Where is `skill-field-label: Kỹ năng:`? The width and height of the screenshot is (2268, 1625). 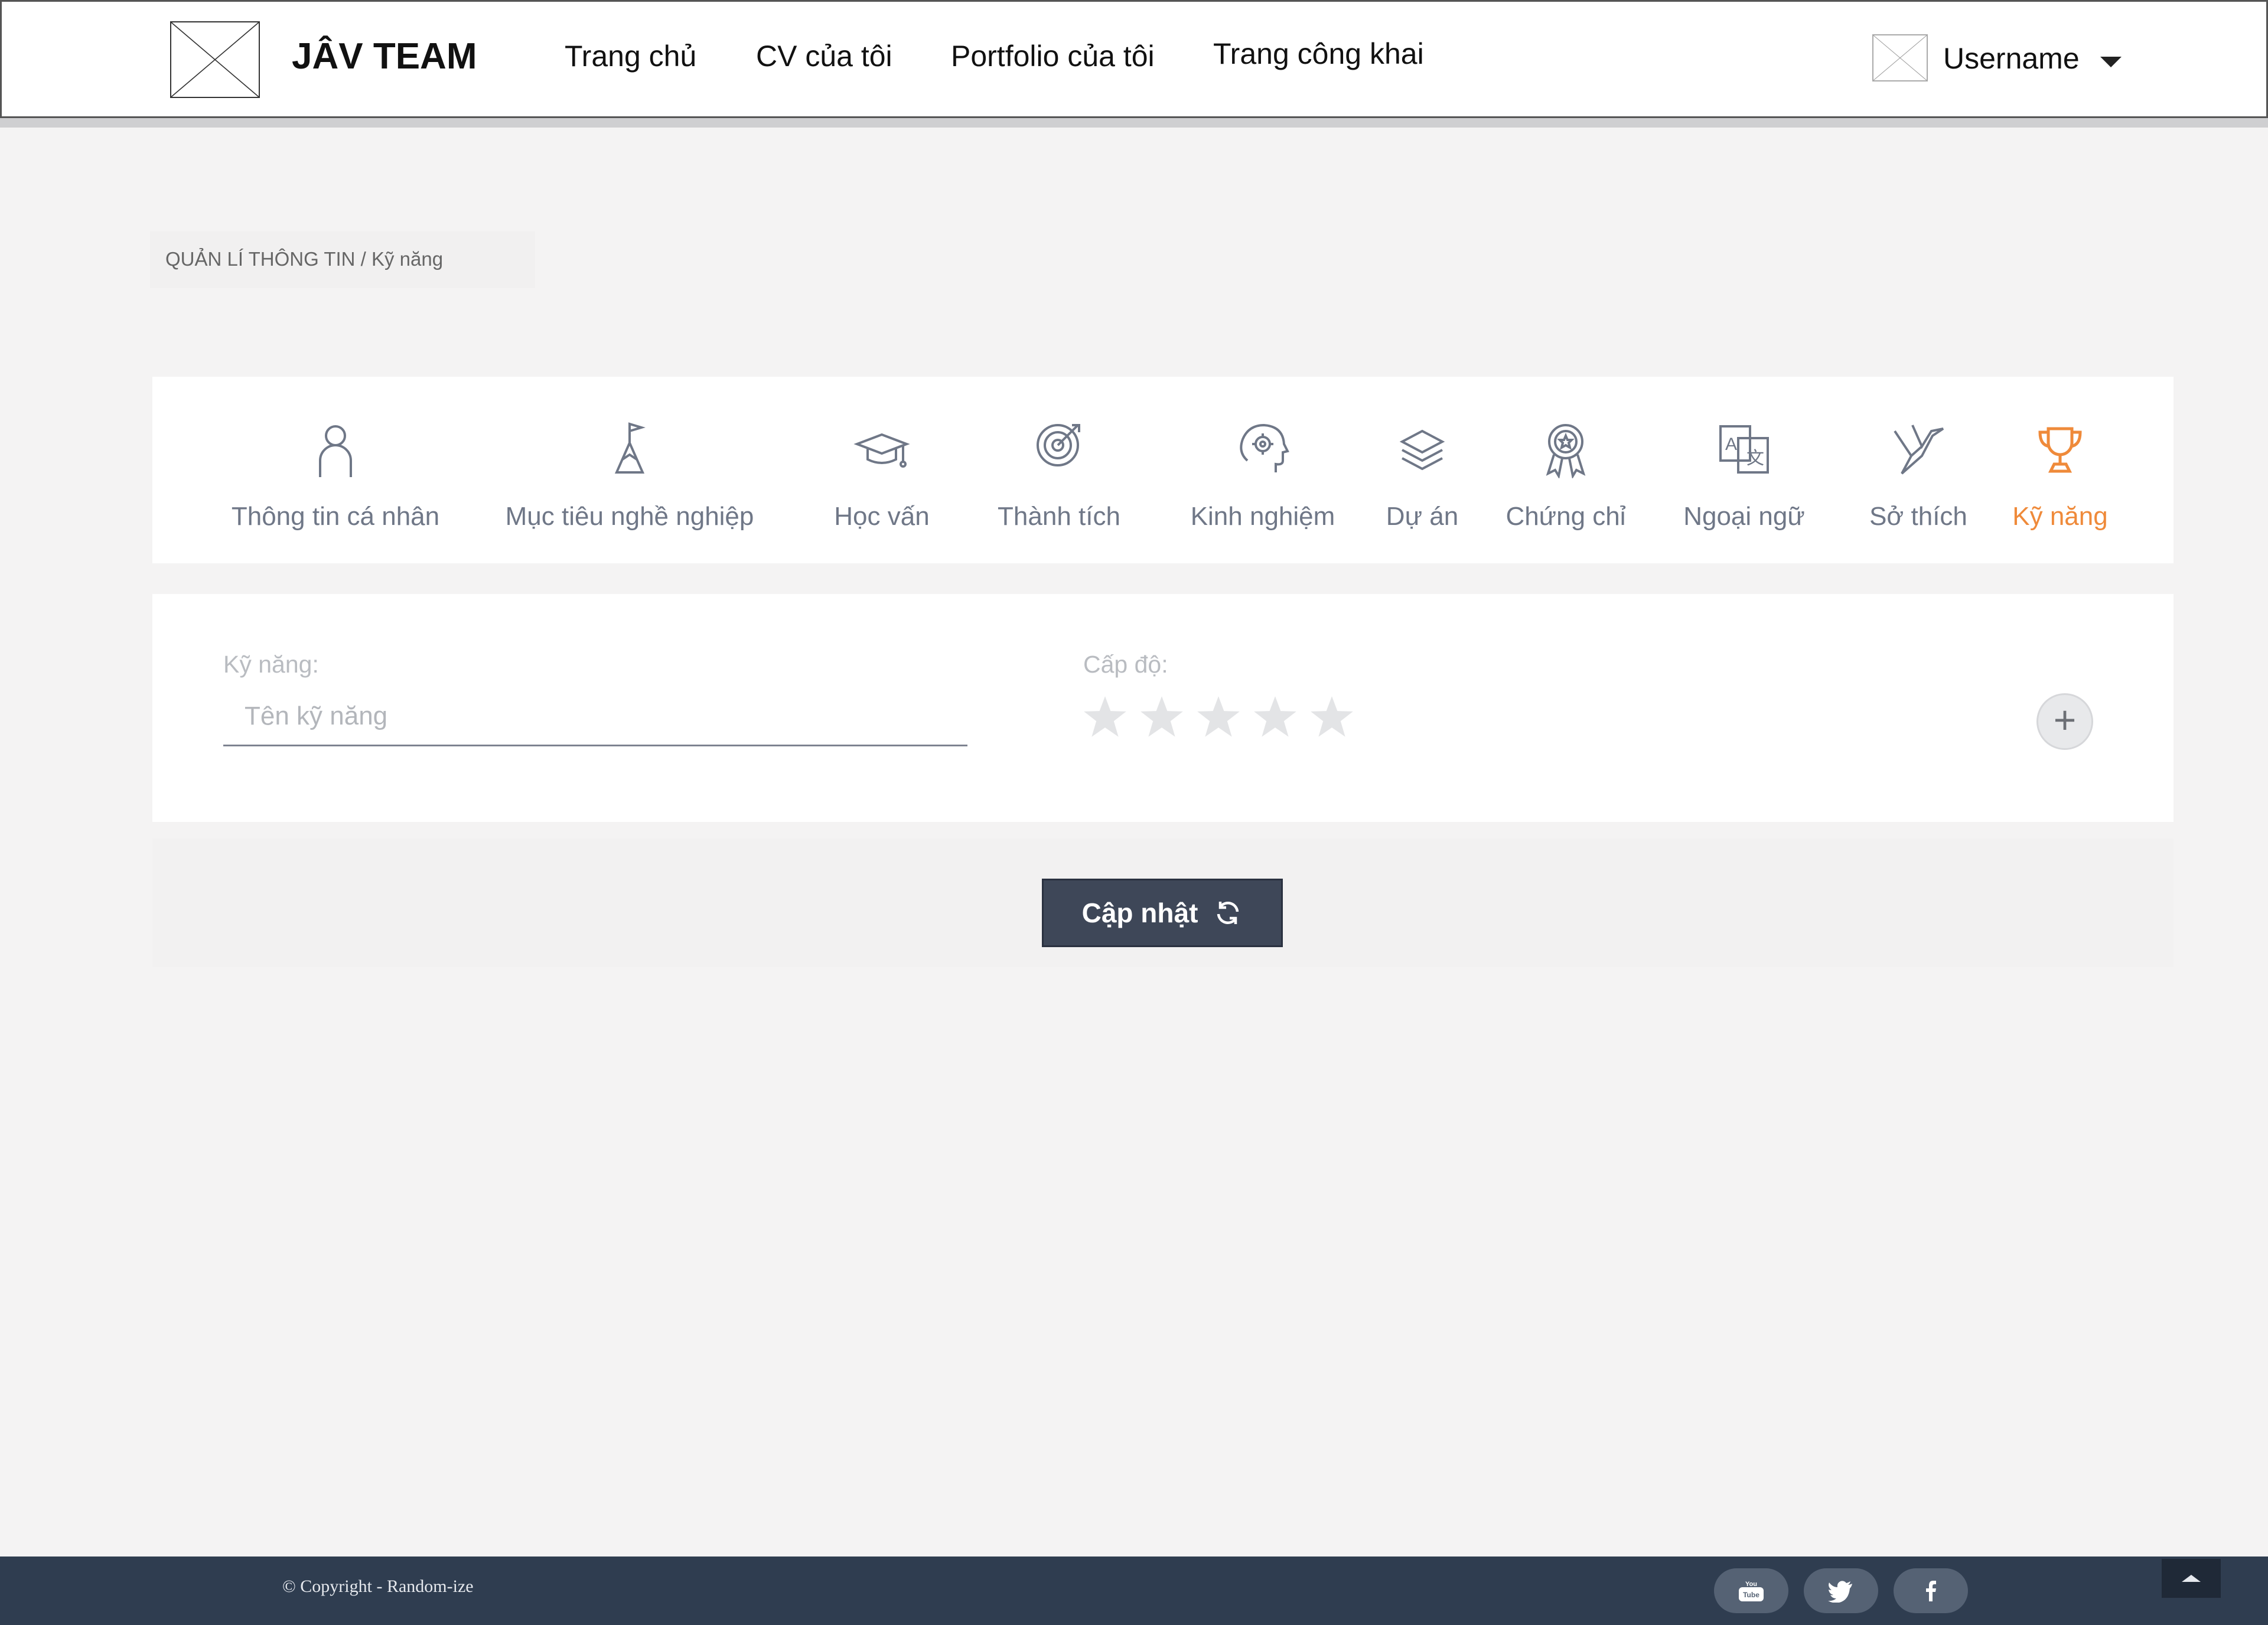 skill-field-label: Kỹ năng: is located at coordinates (271, 664).